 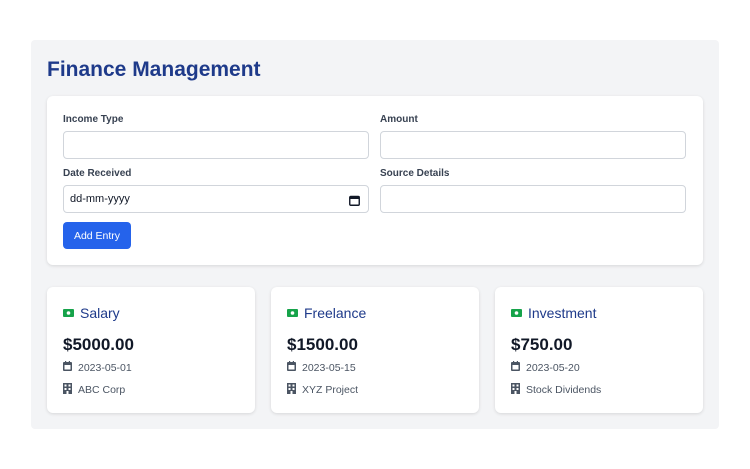 What do you see at coordinates (354, 202) in the screenshot?
I see `calendar-picker-icon` at bounding box center [354, 202].